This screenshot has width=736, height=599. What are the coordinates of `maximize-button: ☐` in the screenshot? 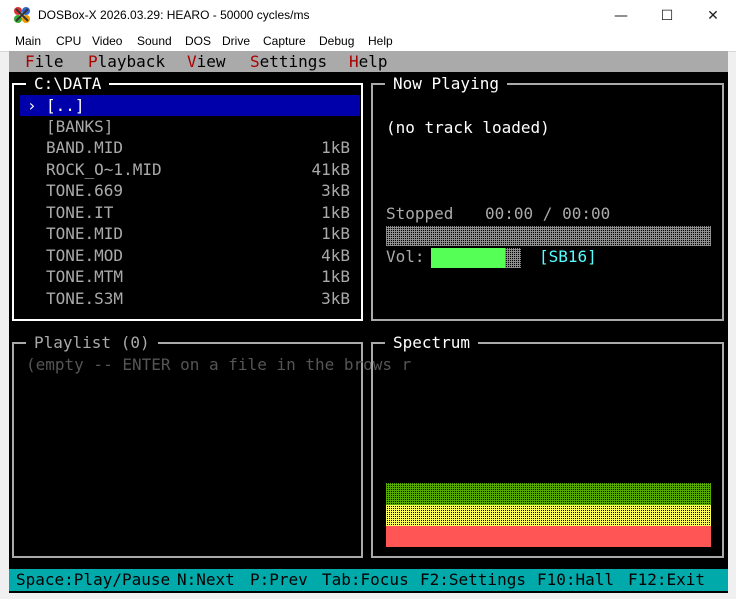 It's located at (667, 15).